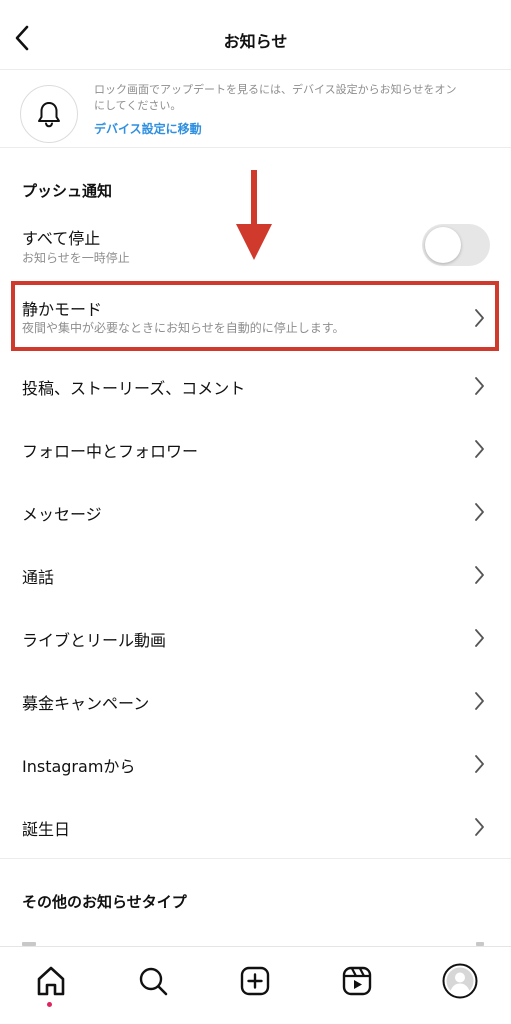  Describe the element at coordinates (255, 700) in the screenshot. I see `list-item: 募金キャンペーン` at that location.